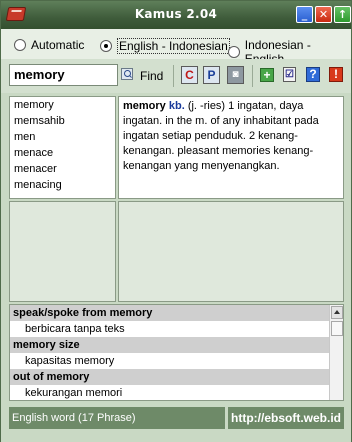  Describe the element at coordinates (211, 75) in the screenshot. I see `p-button: P` at that location.